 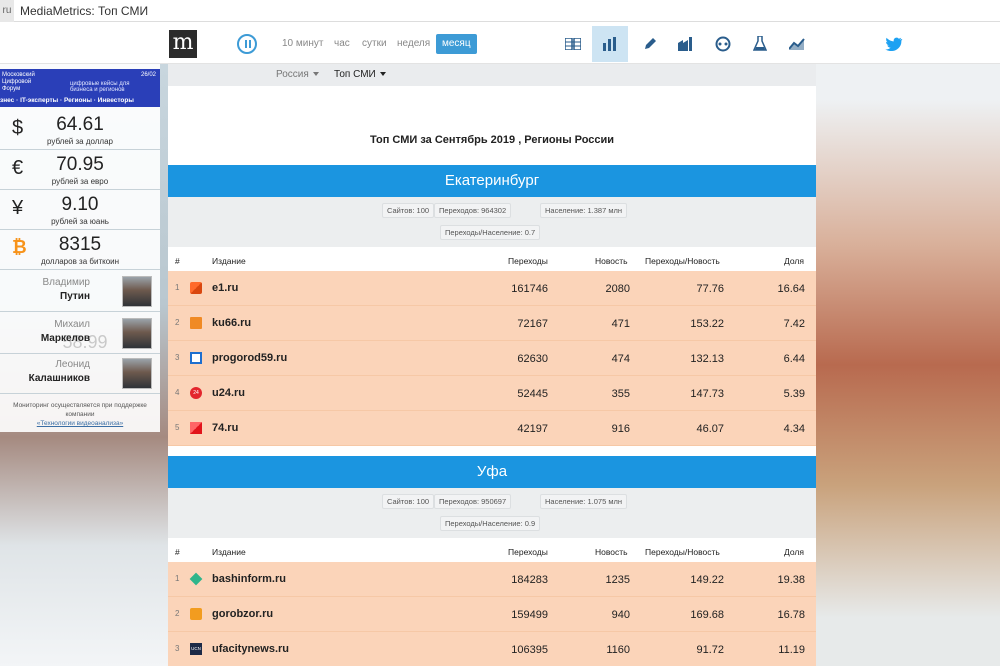 What do you see at coordinates (710, 429) in the screenshot?
I see `row-ratio: 46.07` at bounding box center [710, 429].